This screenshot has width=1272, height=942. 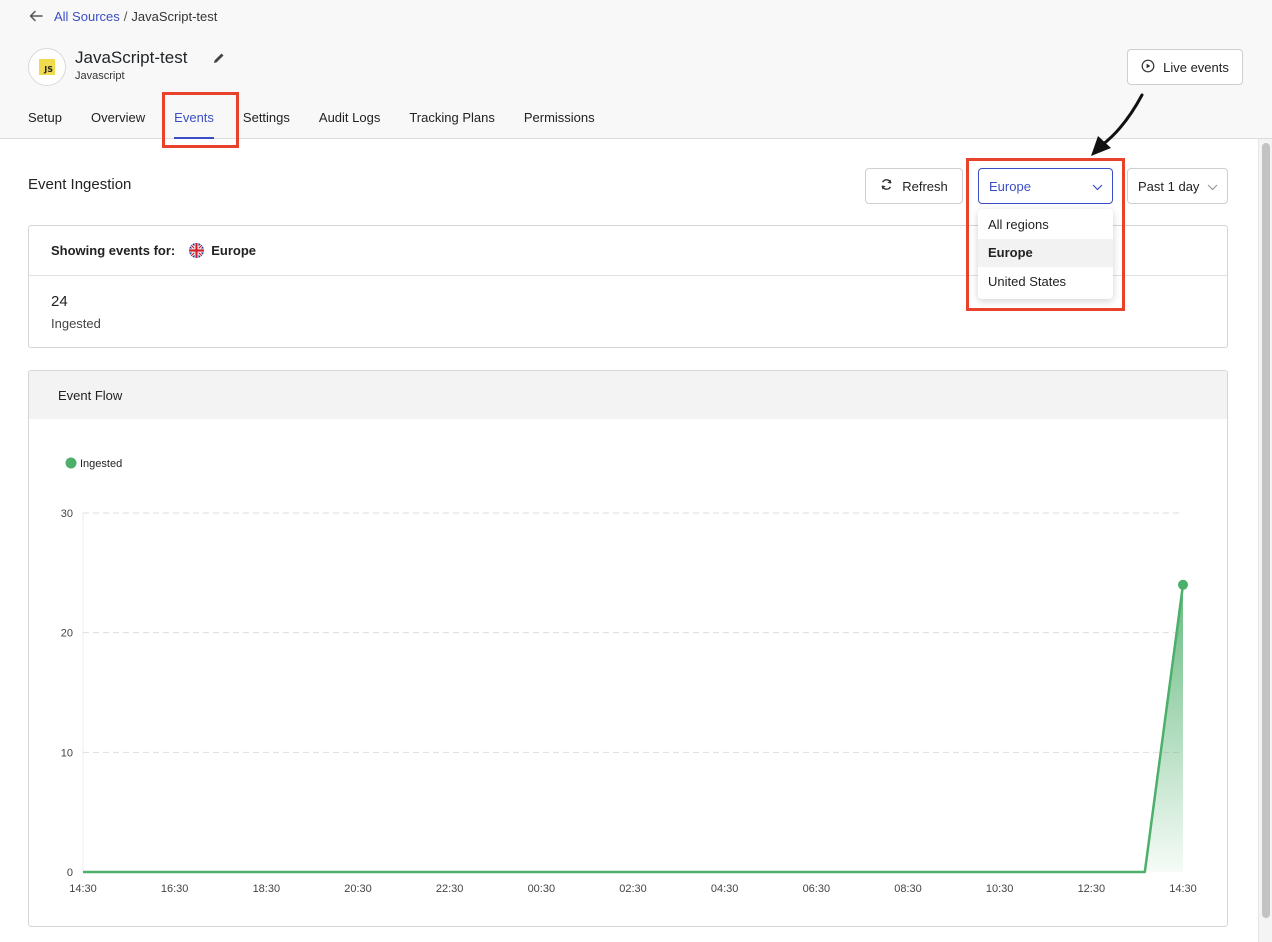 I want to click on y-tick-label: 30, so click(x=67, y=514).